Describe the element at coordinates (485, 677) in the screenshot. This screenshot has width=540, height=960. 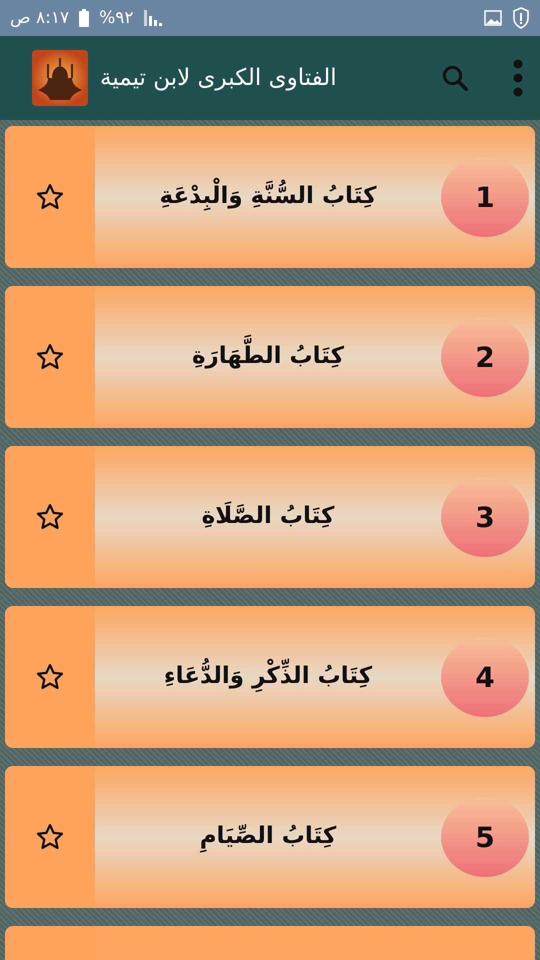
I see `book-number: 4` at that location.